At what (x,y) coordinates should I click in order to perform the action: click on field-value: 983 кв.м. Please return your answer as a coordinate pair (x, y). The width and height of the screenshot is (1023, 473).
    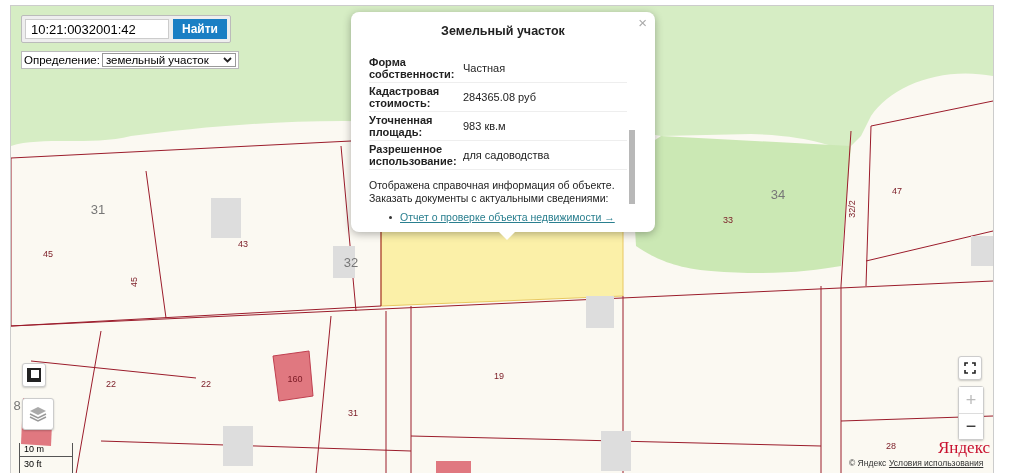
    Looking at the image, I should click on (485, 126).